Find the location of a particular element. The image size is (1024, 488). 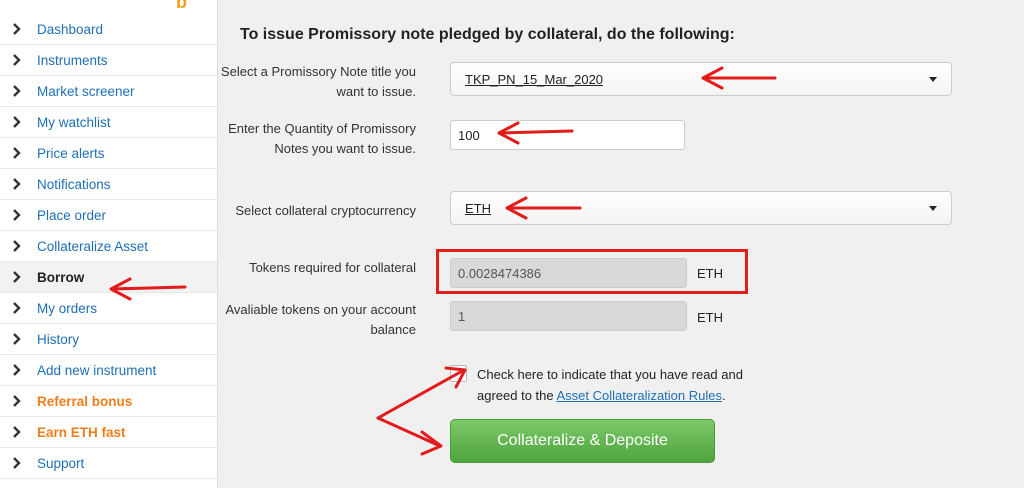

collateralization-rules-link: Asset Collateralization Rules is located at coordinates (639, 395).